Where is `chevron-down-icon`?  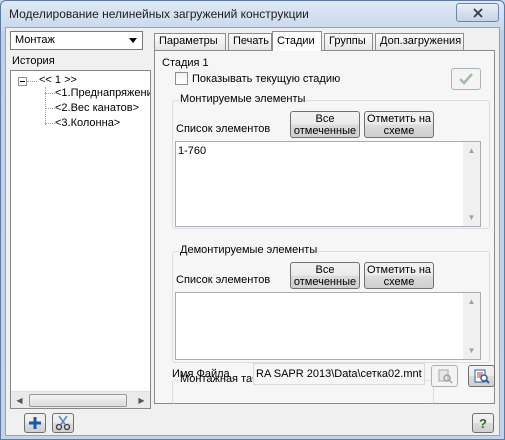 chevron-down-icon is located at coordinates (133, 40).